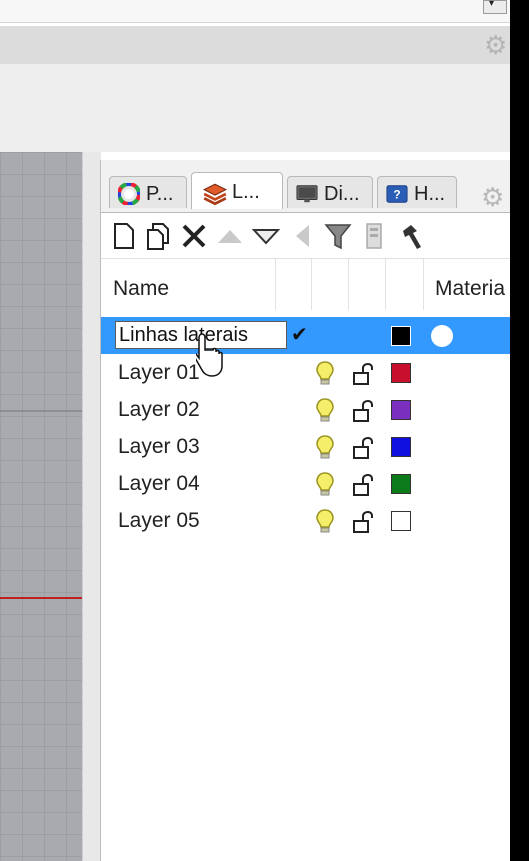 The image size is (529, 861). I want to click on help-icon: ?, so click(397, 194).